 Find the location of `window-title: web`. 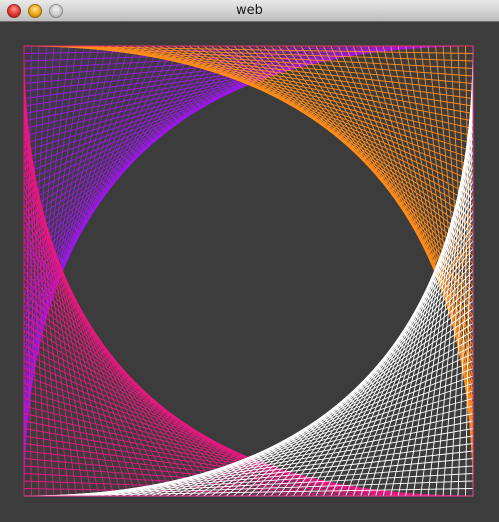

window-title: web is located at coordinates (249, 10).